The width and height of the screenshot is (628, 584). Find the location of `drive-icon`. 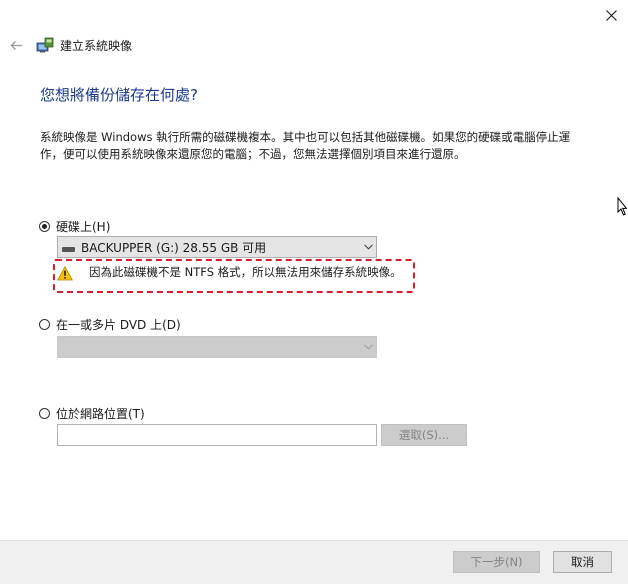

drive-icon is located at coordinates (68, 249).